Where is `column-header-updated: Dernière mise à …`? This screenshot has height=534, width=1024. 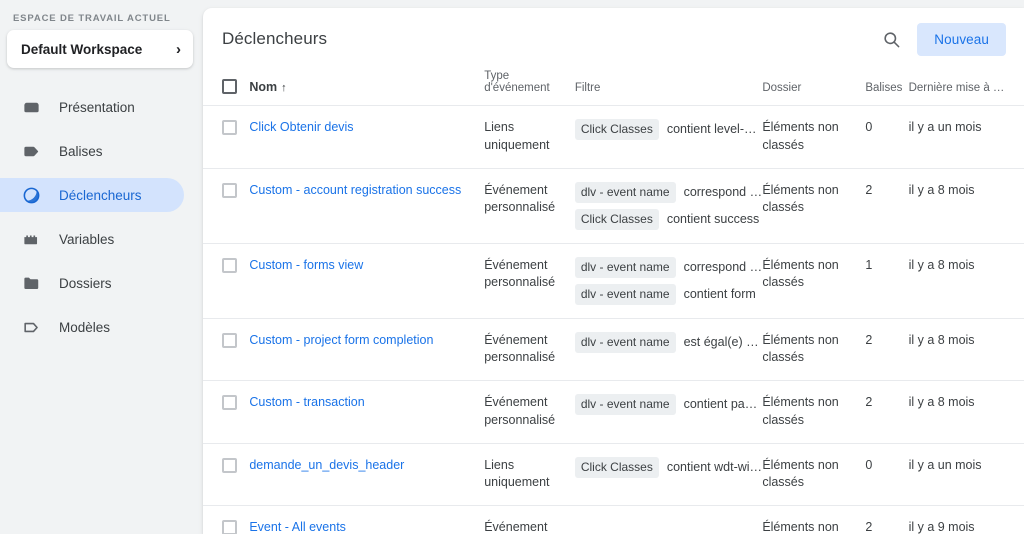 column-header-updated: Dernière mise à … is located at coordinates (966, 88).